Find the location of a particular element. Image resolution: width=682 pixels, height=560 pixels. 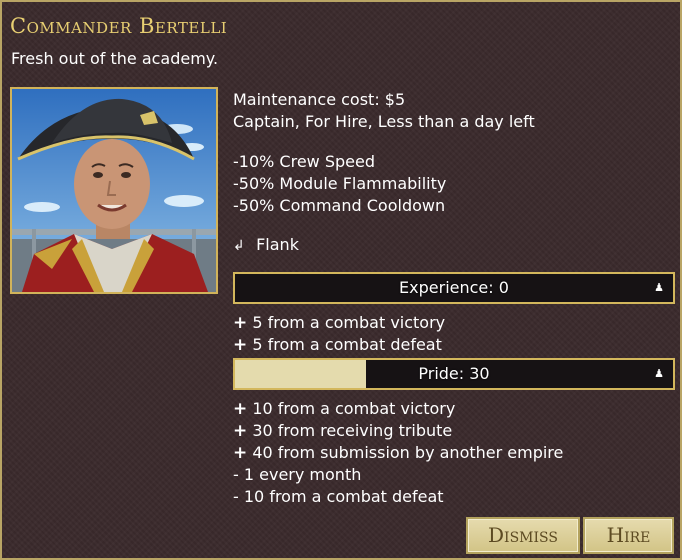

list-item: + 5 from a combat defeat is located at coordinates (337, 345).